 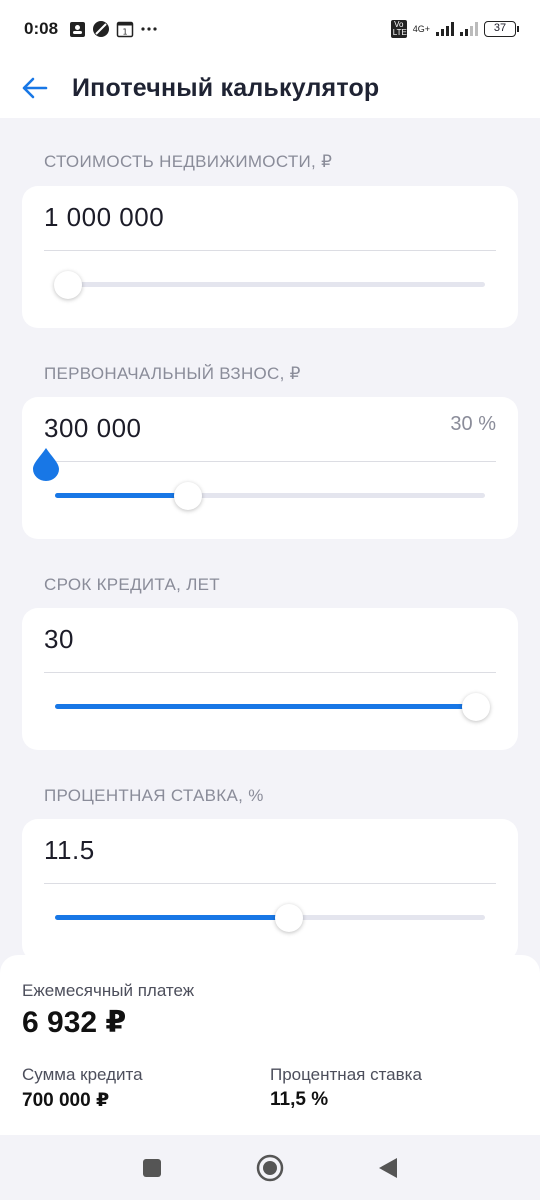 I want to click on term-slider, so click(x=273, y=707).